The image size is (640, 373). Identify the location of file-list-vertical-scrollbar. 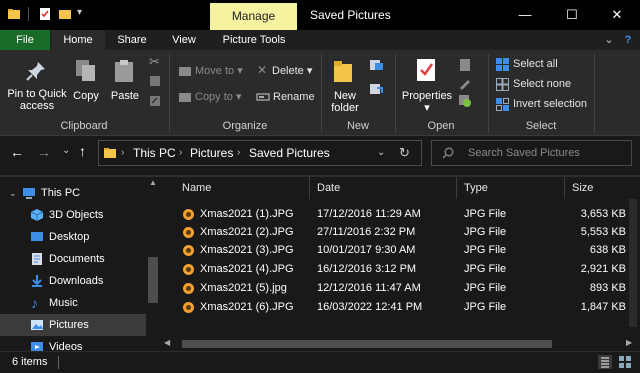
(633, 268).